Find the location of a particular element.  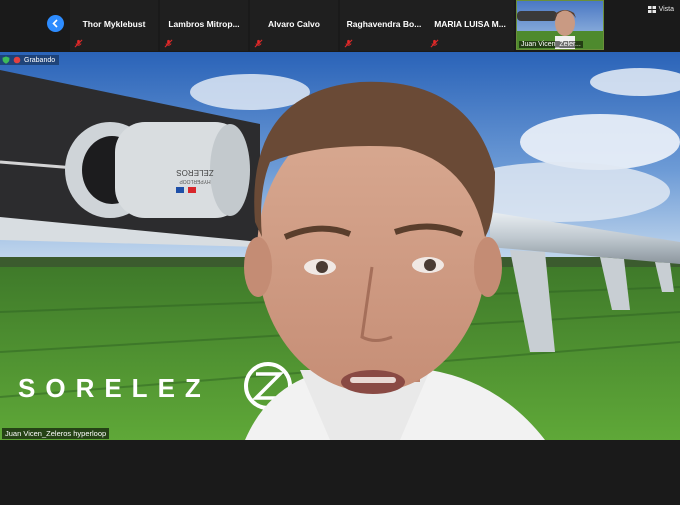

participant-name: Alvaro Calvo is located at coordinates (294, 24).